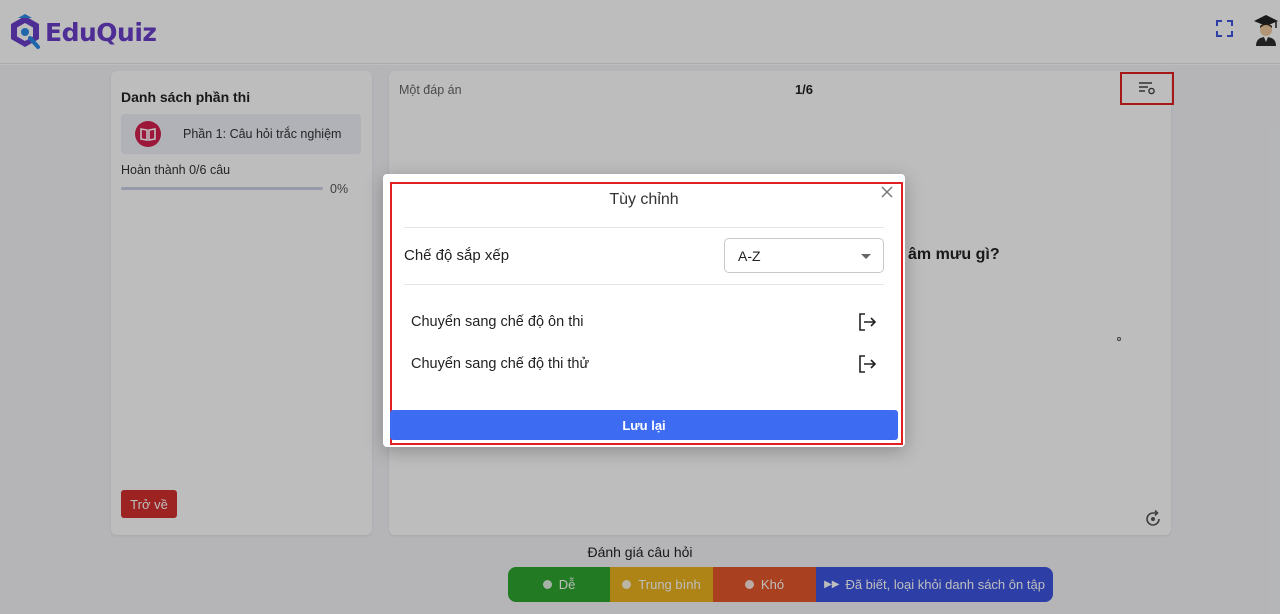 The height and width of the screenshot is (614, 1280). What do you see at coordinates (749, 256) in the screenshot?
I see `sort-mode-value: A-Z` at bounding box center [749, 256].